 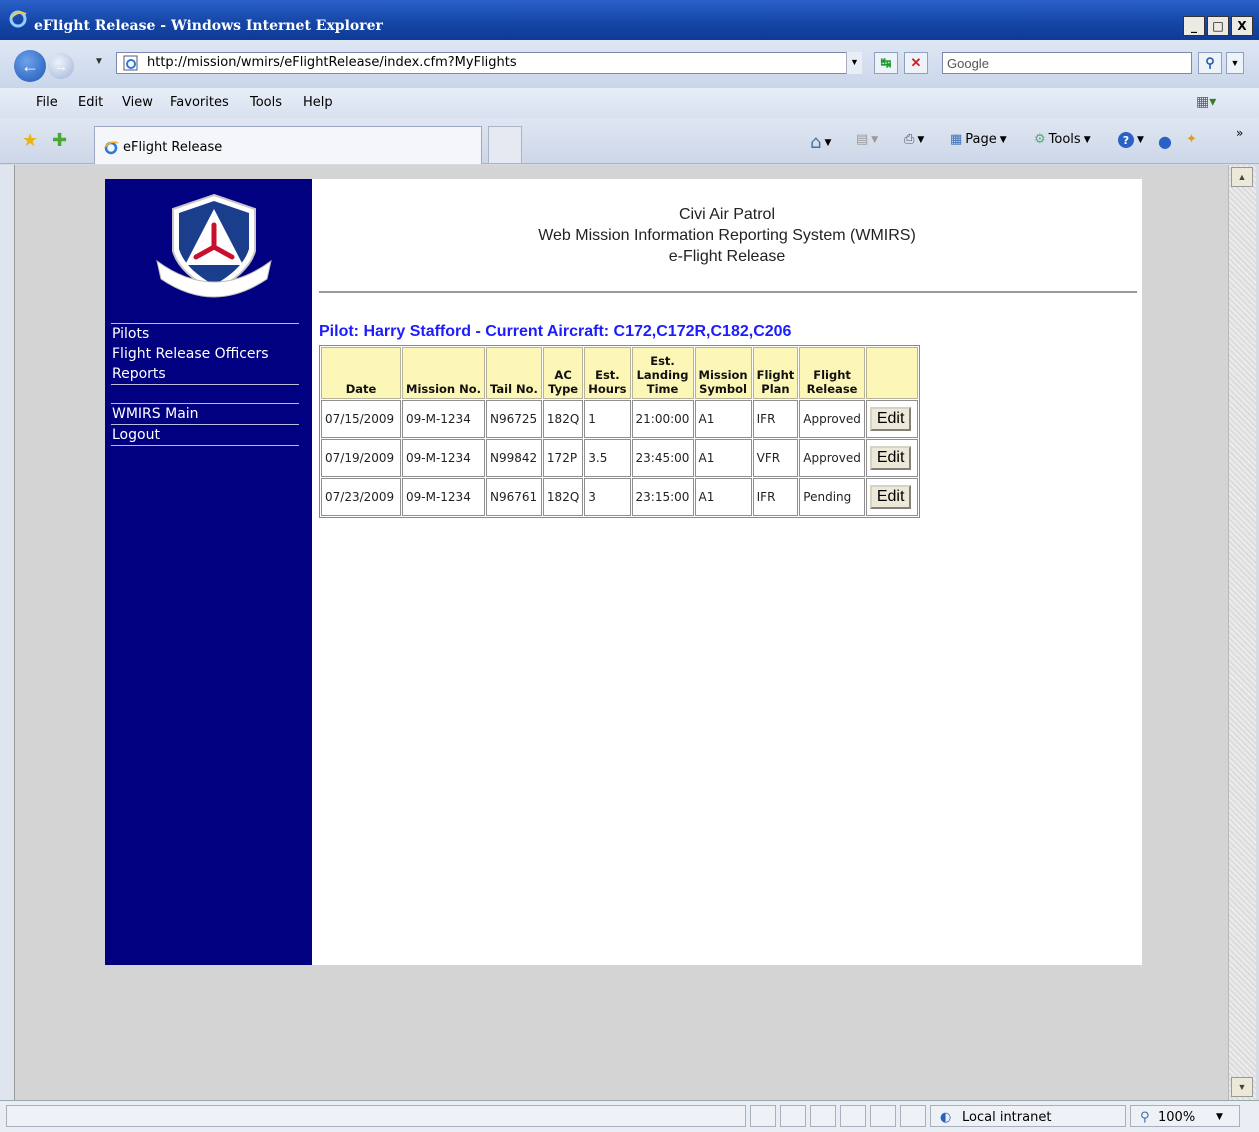 I want to click on print-button: ⎙ ▼, so click(x=914, y=139).